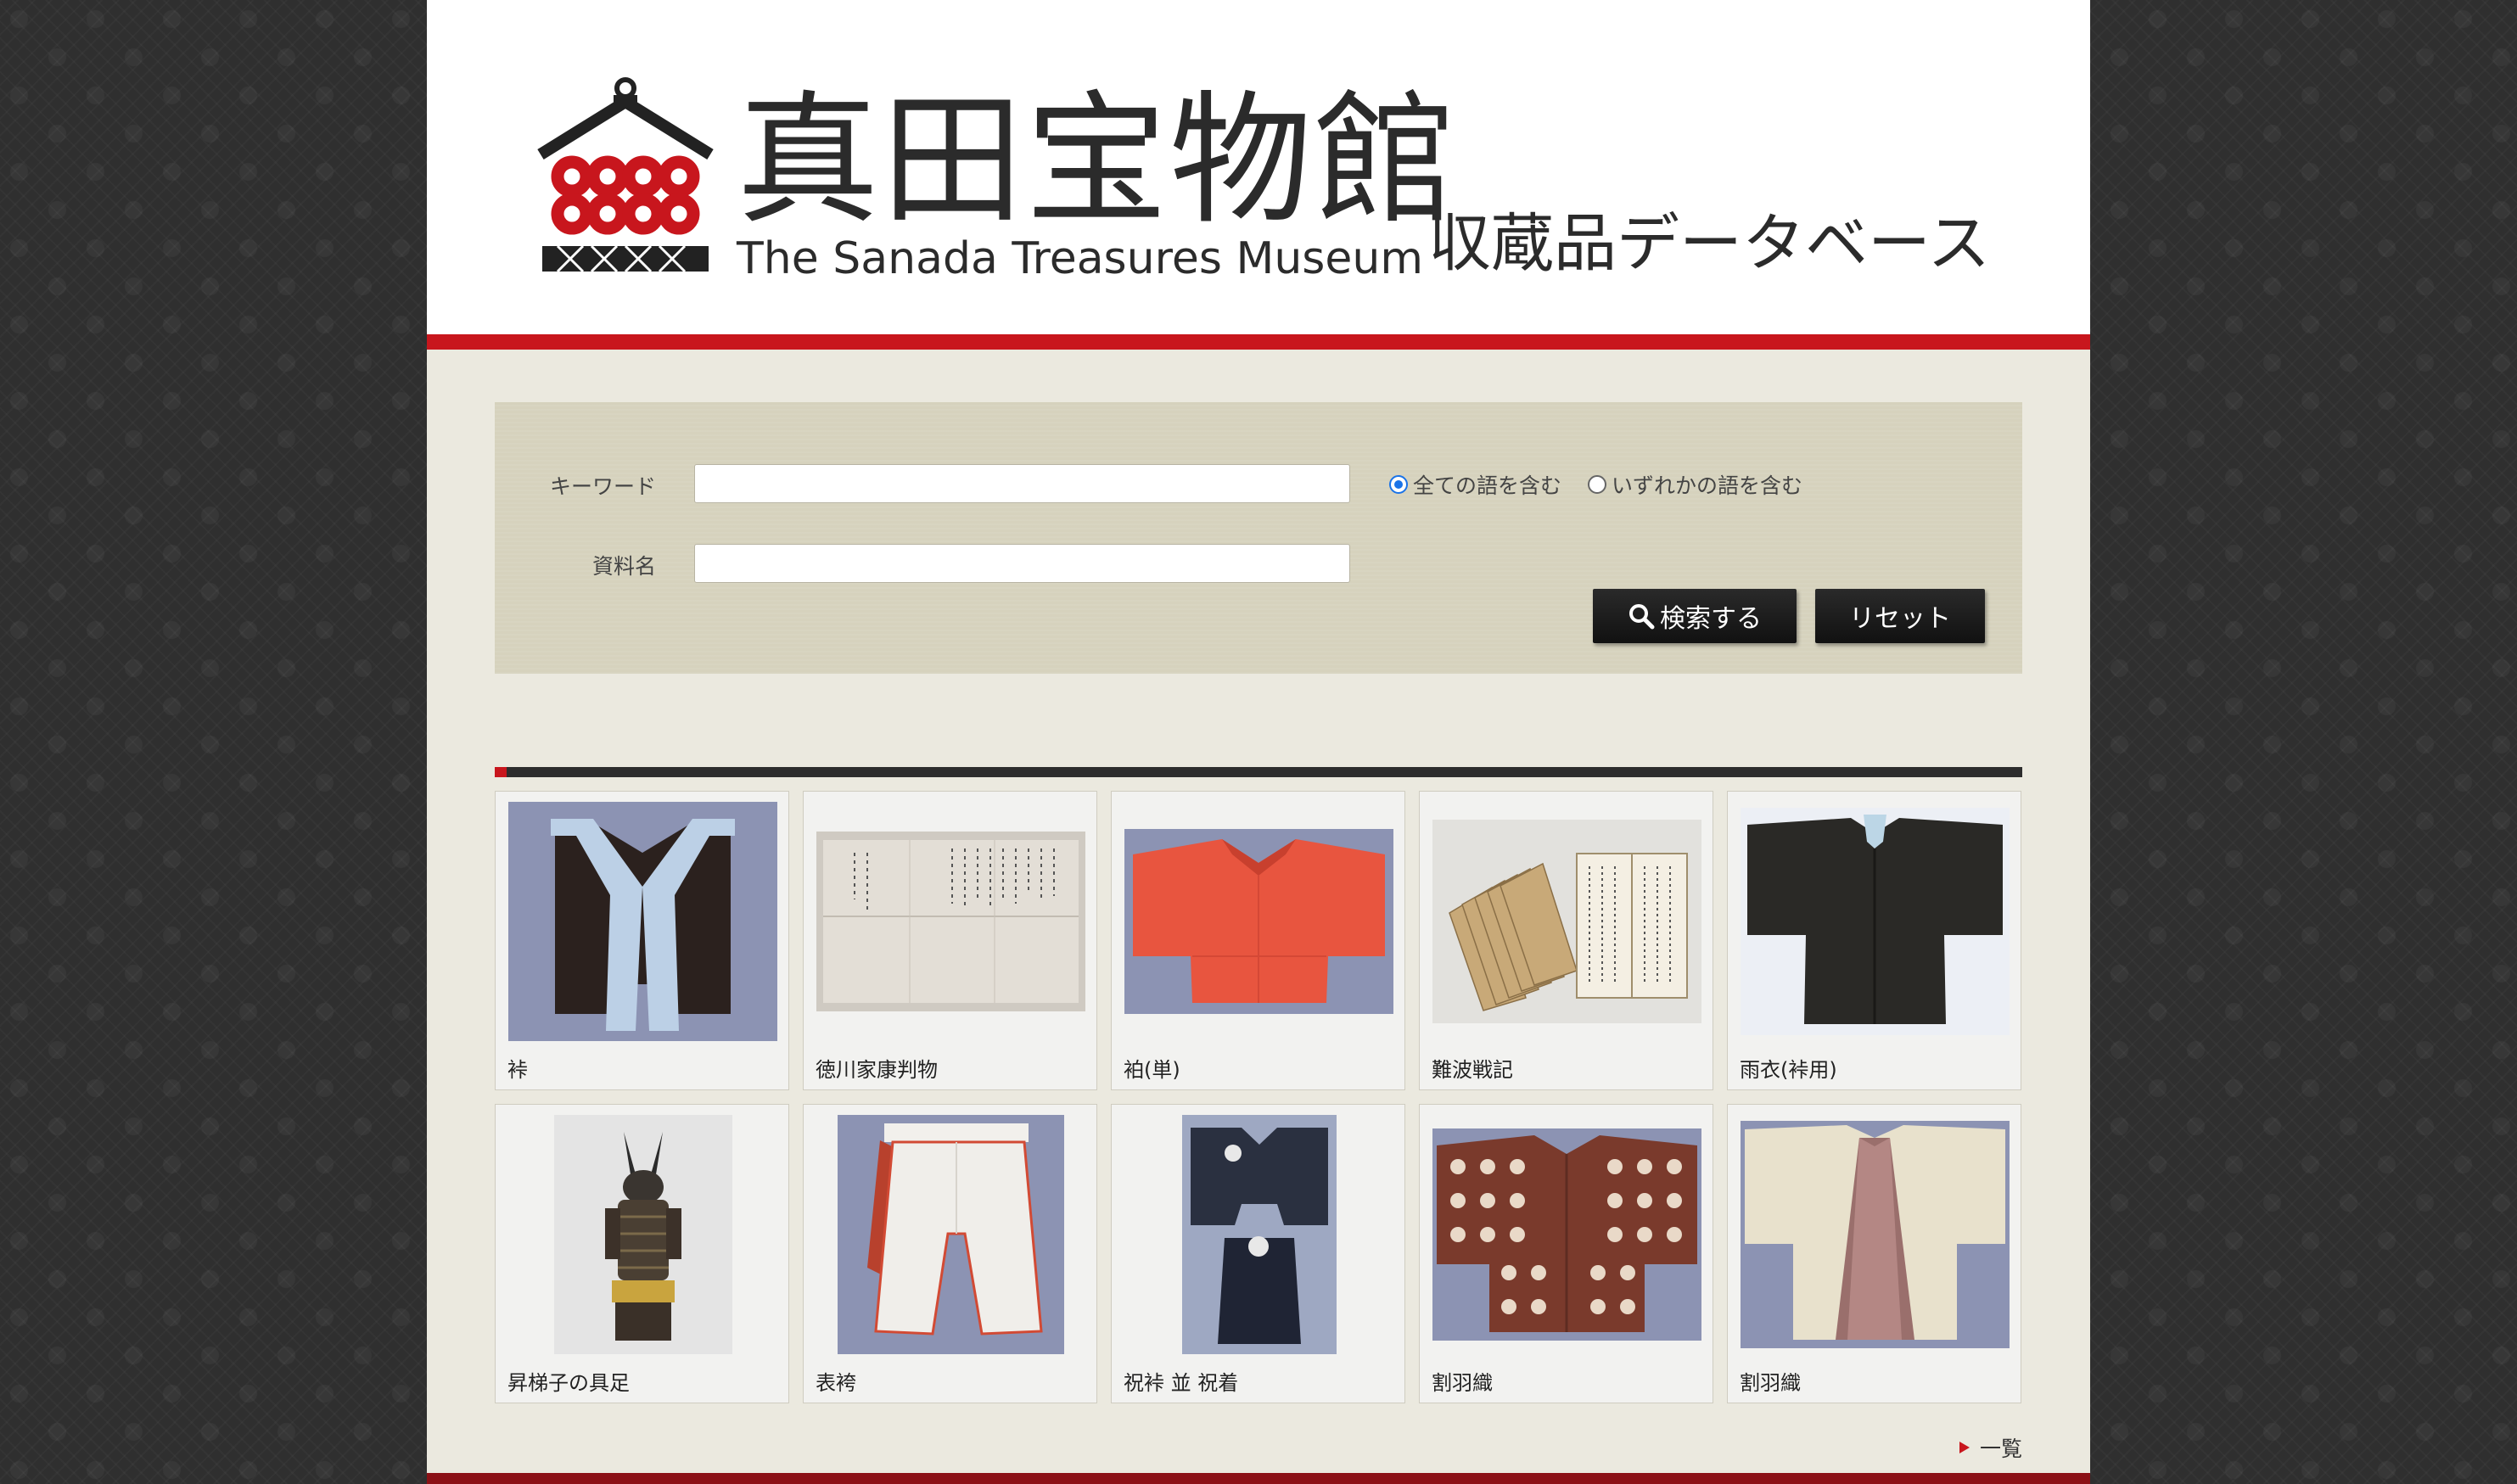  What do you see at coordinates (1258, 1478) in the screenshot?
I see `footer-bar` at bounding box center [1258, 1478].